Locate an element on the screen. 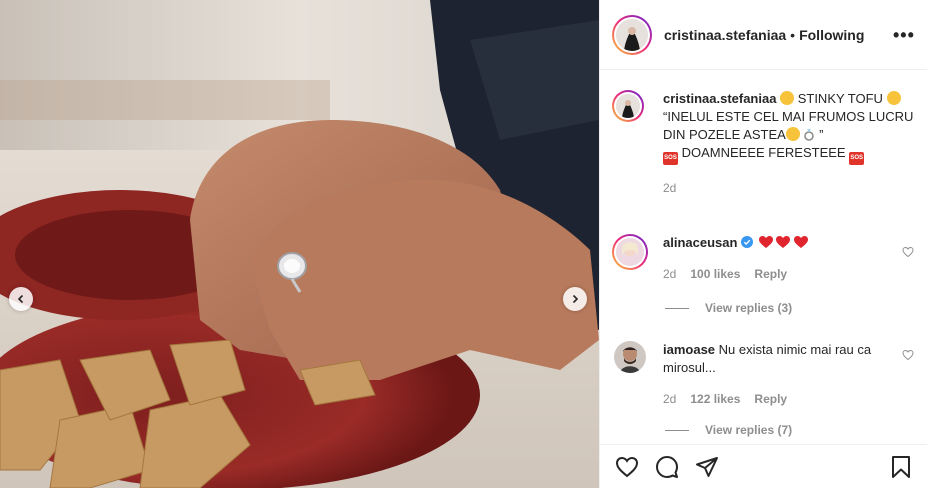 This screenshot has height=488, width=927. comment-meta: 2d 100 likes Reply is located at coordinates (788, 274).